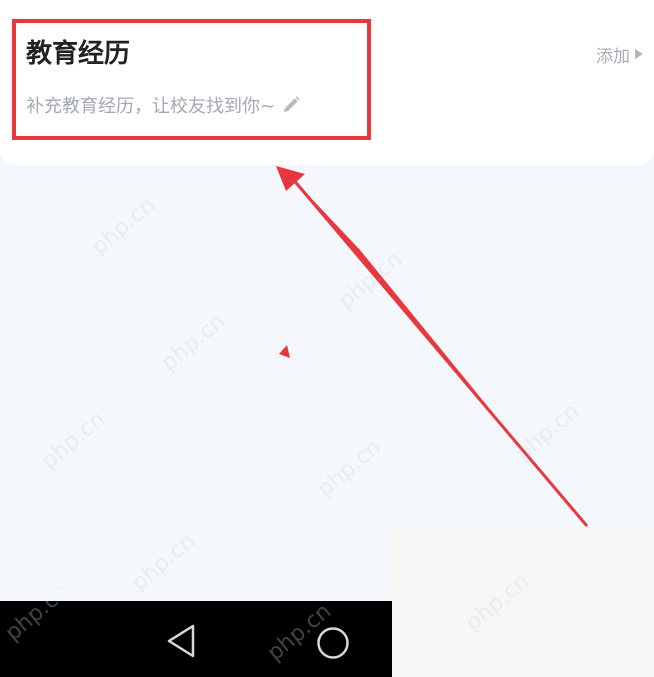 This screenshot has width=654, height=677. I want to click on play-triangle-icon, so click(639, 54).